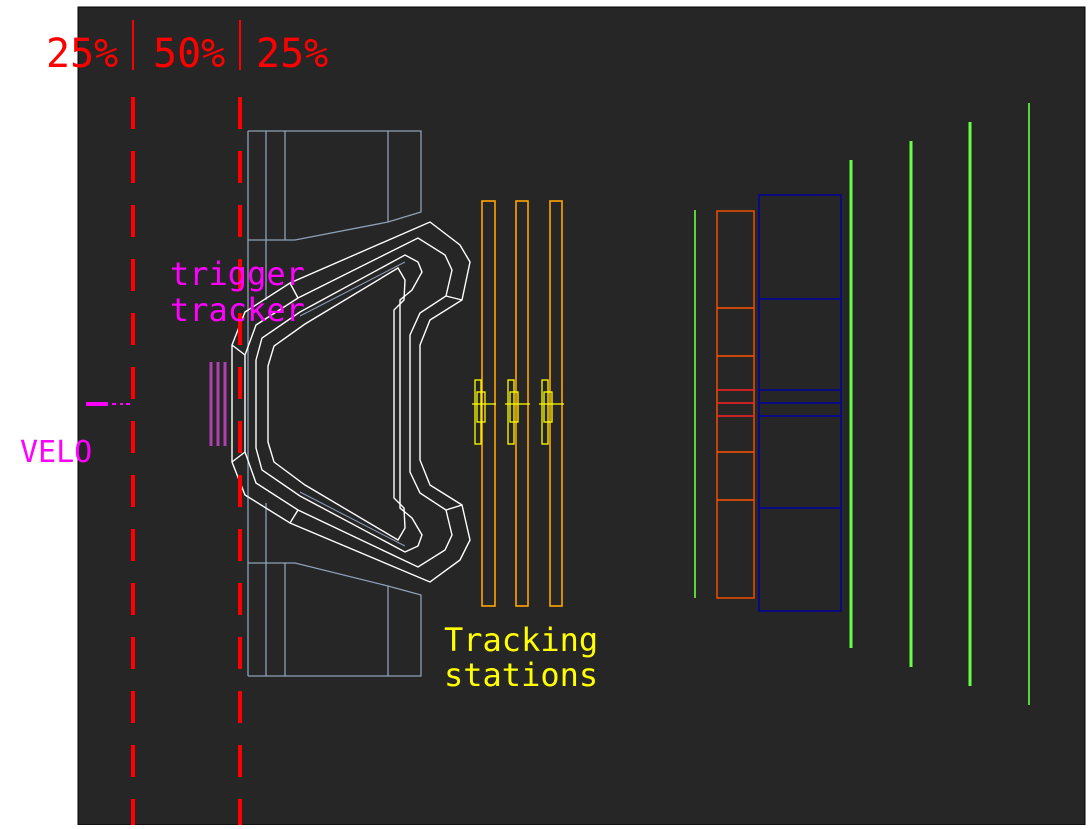 The image size is (1089, 829). I want to click on pct-left-label: 25%, so click(82, 54).